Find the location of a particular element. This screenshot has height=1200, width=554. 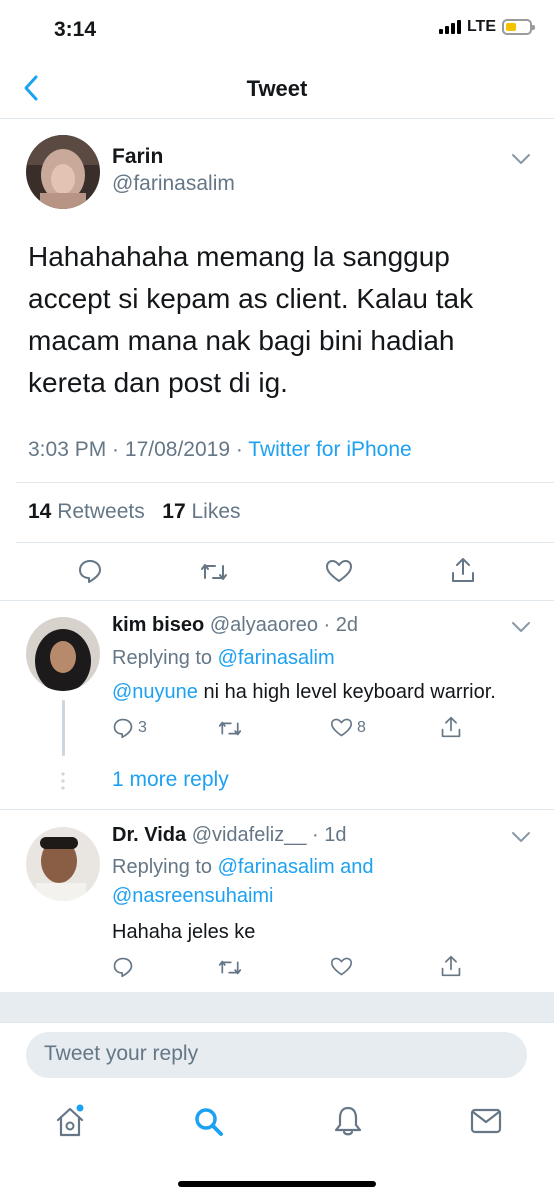

status-indicators: LTE is located at coordinates (486, 27).